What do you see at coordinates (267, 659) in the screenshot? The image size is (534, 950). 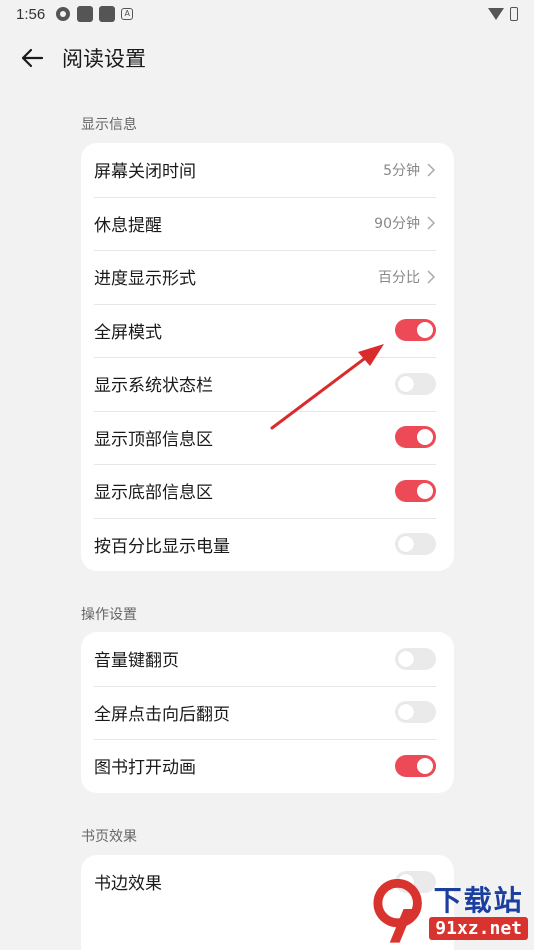 I see `setting-row-volume-key-page: 音量键翻页` at bounding box center [267, 659].